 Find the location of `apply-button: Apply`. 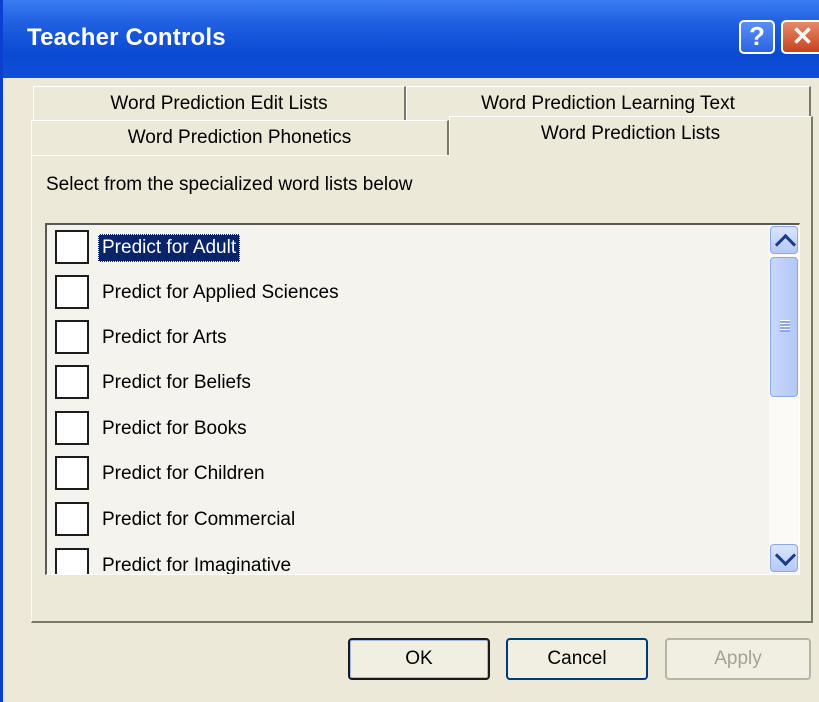

apply-button: Apply is located at coordinates (738, 659).